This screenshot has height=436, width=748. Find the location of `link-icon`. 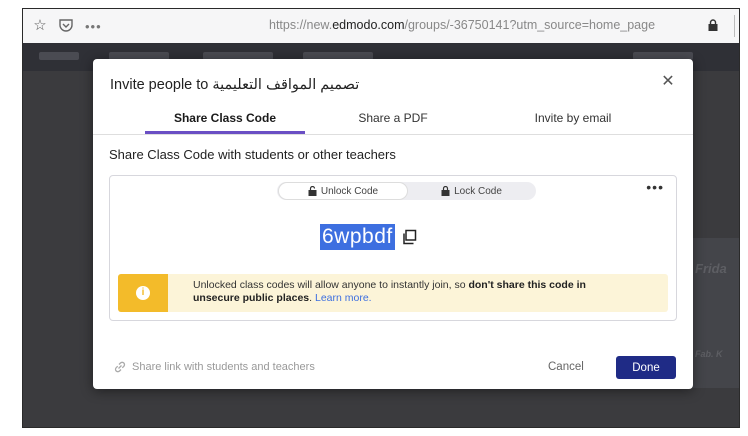

link-icon is located at coordinates (120, 367).